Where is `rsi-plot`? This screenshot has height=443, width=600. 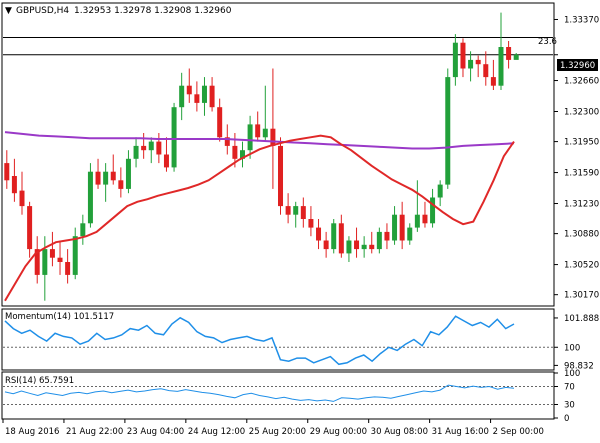
rsi-plot is located at coordinates (278, 394).